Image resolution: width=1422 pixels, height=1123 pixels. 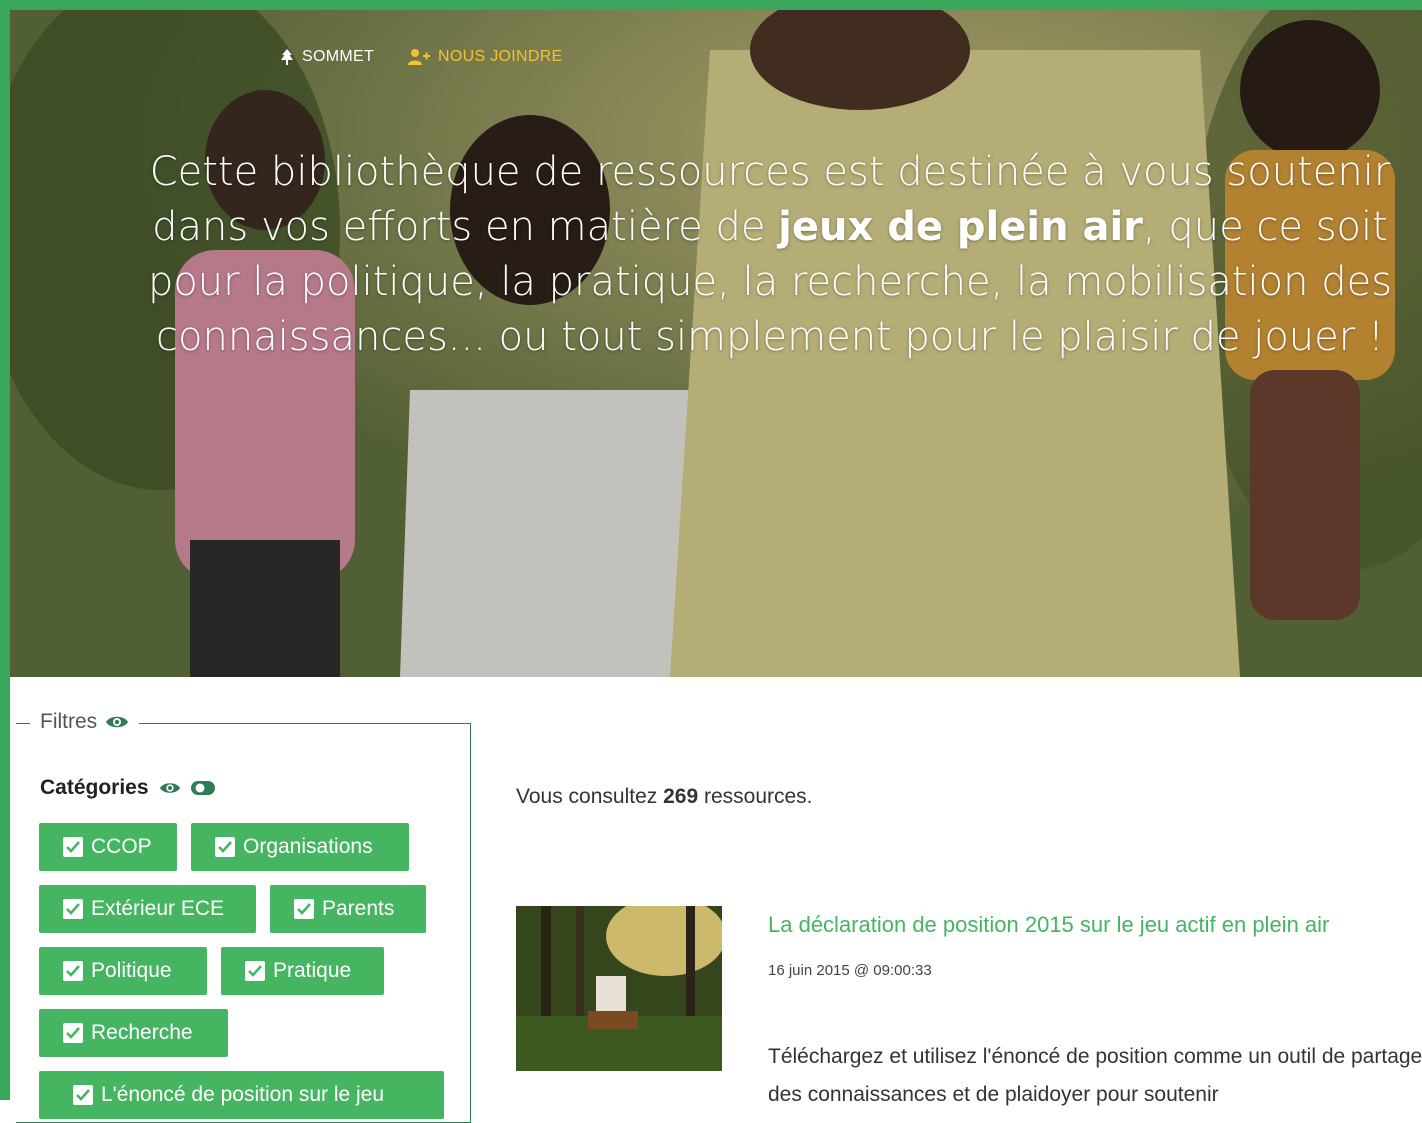 I want to click on category-chip-enonce-position: L'énoncé de position sur le jeu, so click(x=241, y=1095).